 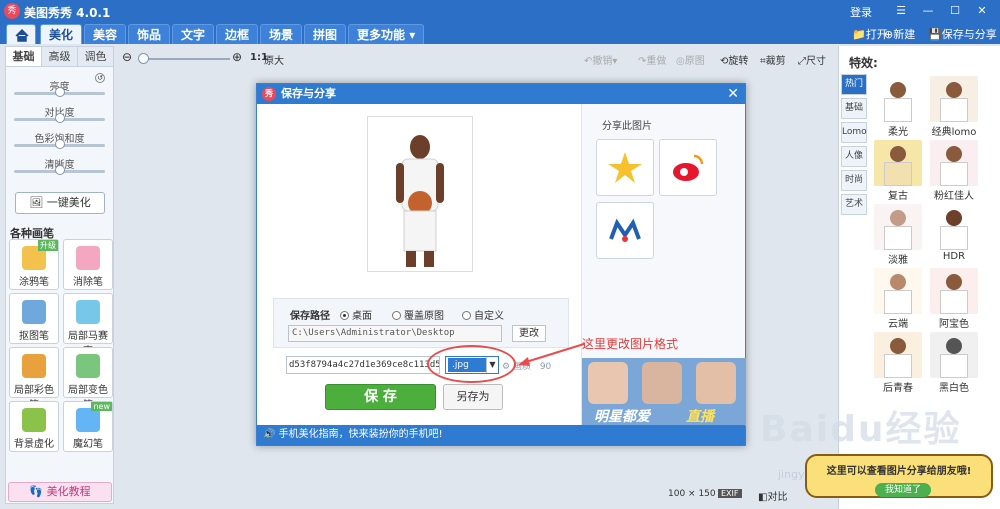 What do you see at coordinates (185, 59) in the screenshot?
I see `zoom-slider` at bounding box center [185, 59].